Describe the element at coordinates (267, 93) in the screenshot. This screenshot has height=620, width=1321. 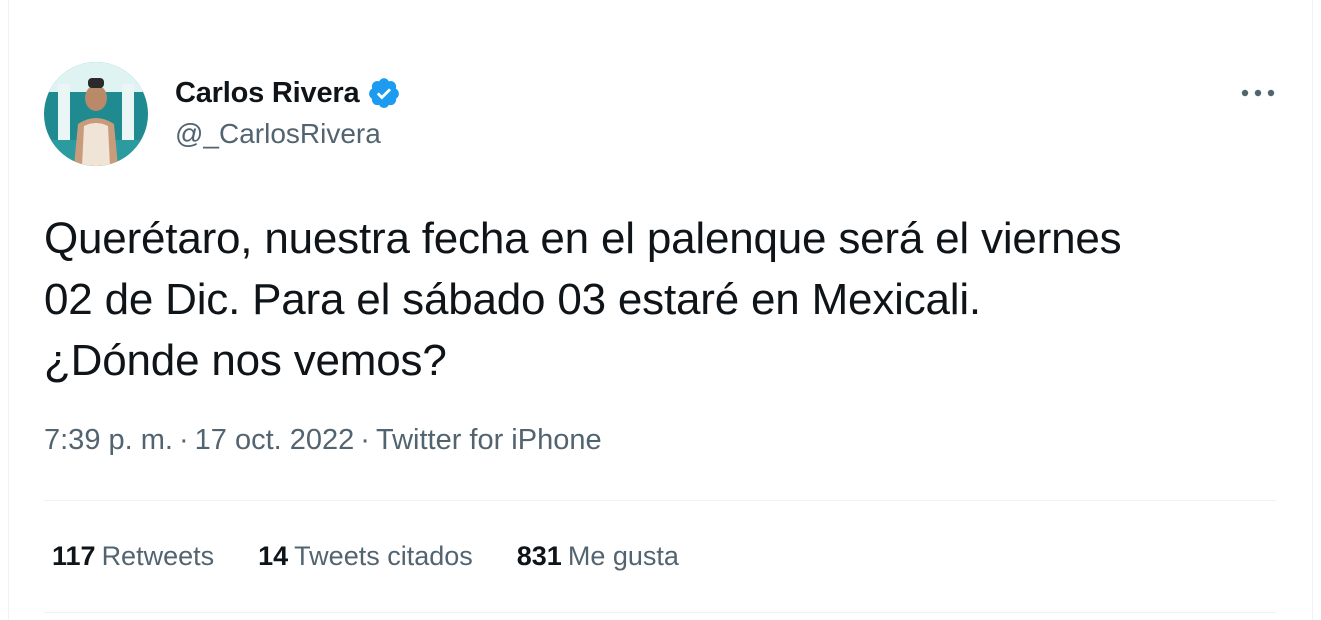
I see `display-name: Carlos Rivera` at that location.